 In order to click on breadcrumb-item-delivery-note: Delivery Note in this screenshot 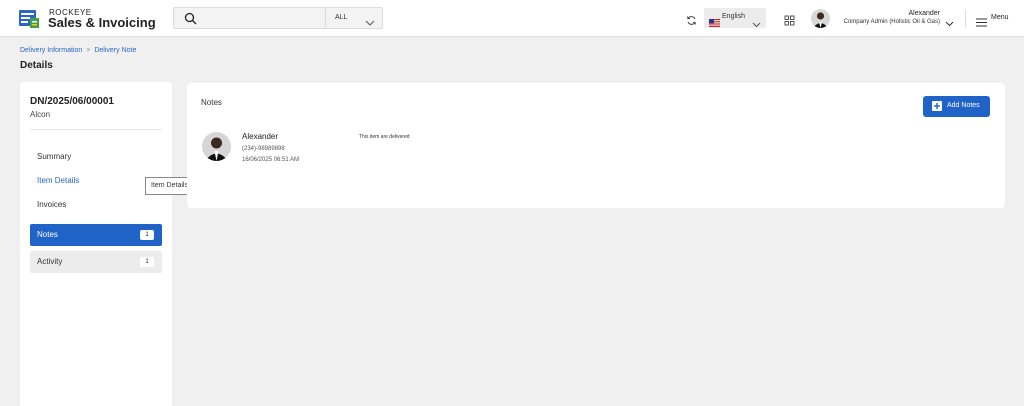, I will do `click(115, 50)`.